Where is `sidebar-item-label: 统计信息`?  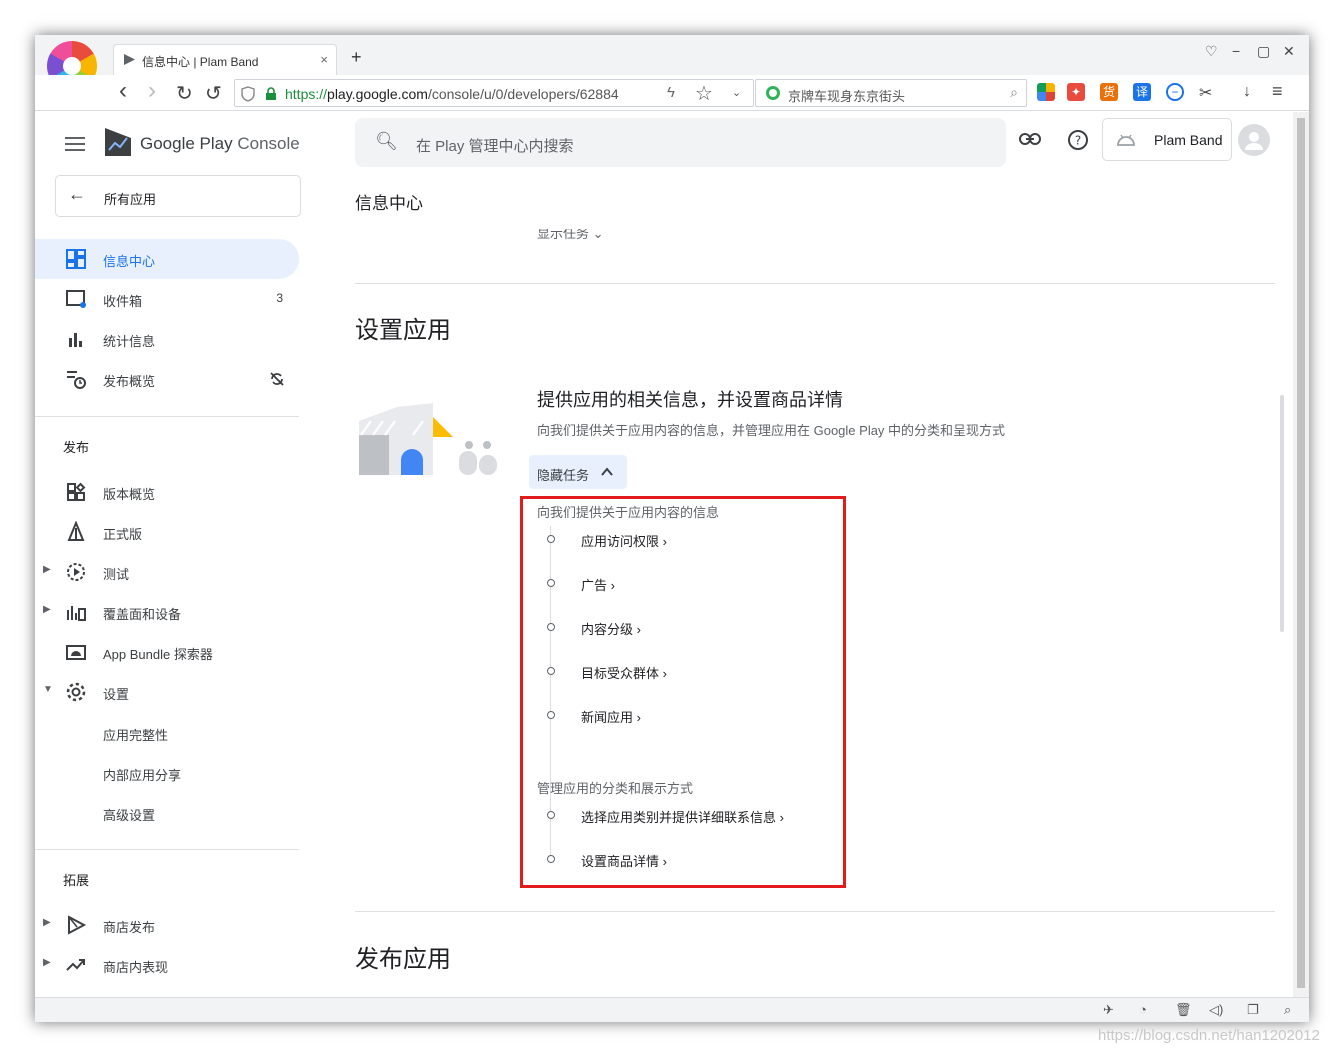 sidebar-item-label: 统计信息 is located at coordinates (129, 341).